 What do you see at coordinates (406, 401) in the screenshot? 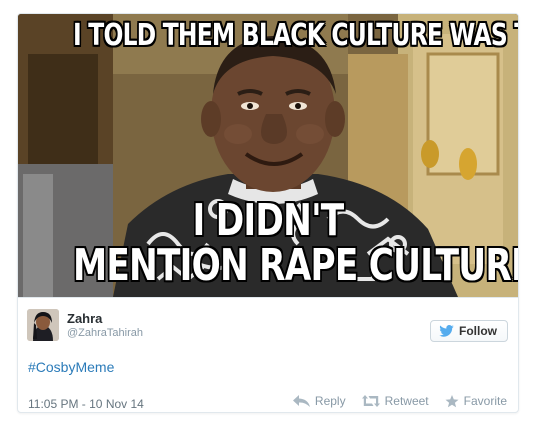
I see `retweet-label: Retweet` at bounding box center [406, 401].